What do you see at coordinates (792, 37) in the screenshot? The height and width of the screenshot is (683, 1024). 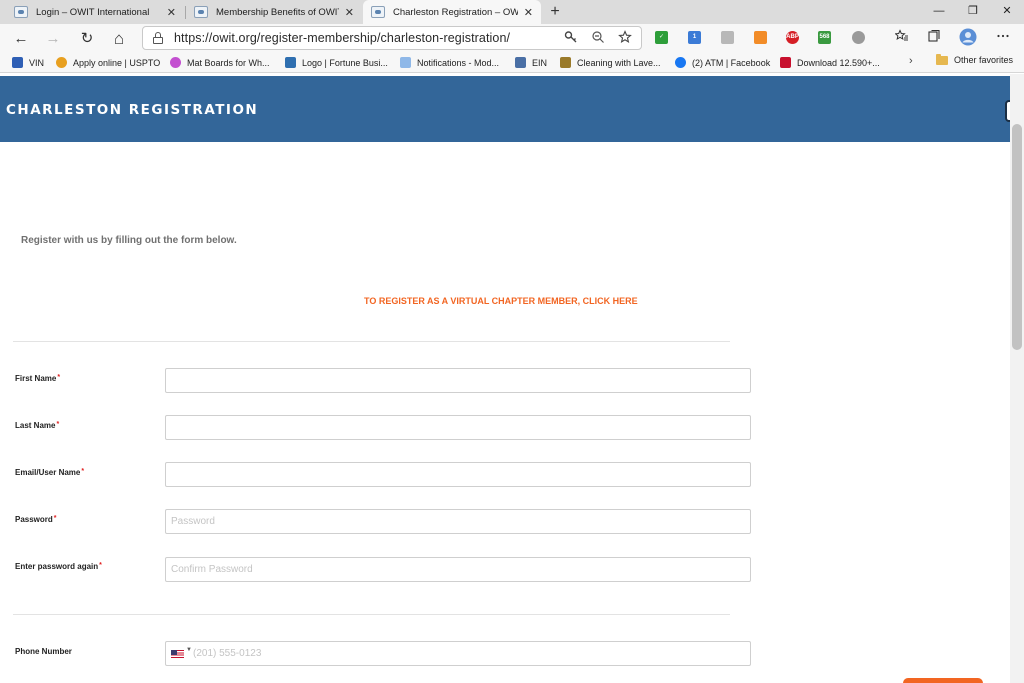 I see `adblock-extension-icon: ABP` at bounding box center [792, 37].